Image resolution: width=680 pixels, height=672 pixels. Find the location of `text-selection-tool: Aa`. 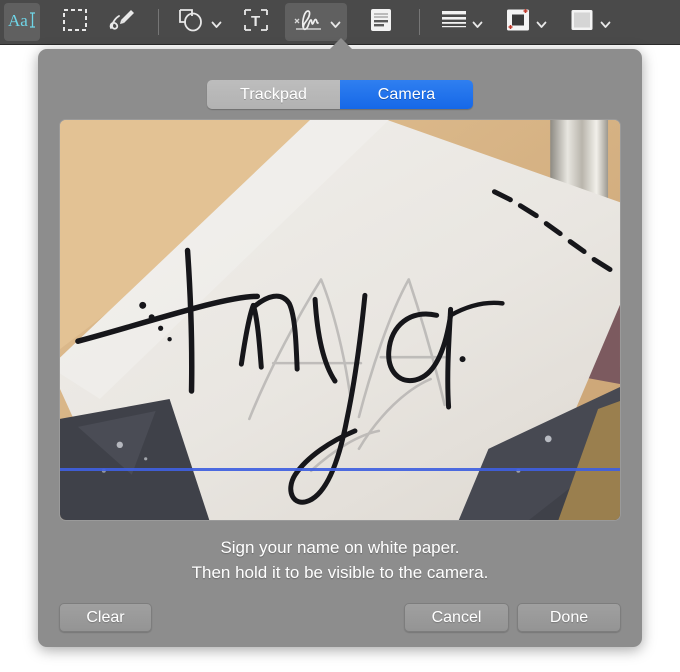

text-selection-tool: Aa is located at coordinates (22, 22).